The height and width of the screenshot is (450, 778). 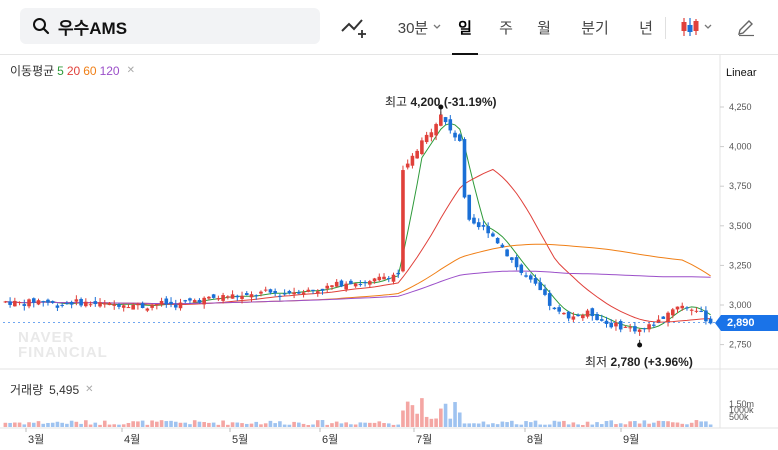 What do you see at coordinates (741, 73) in the screenshot?
I see `scale-mode-button: Linear` at bounding box center [741, 73].